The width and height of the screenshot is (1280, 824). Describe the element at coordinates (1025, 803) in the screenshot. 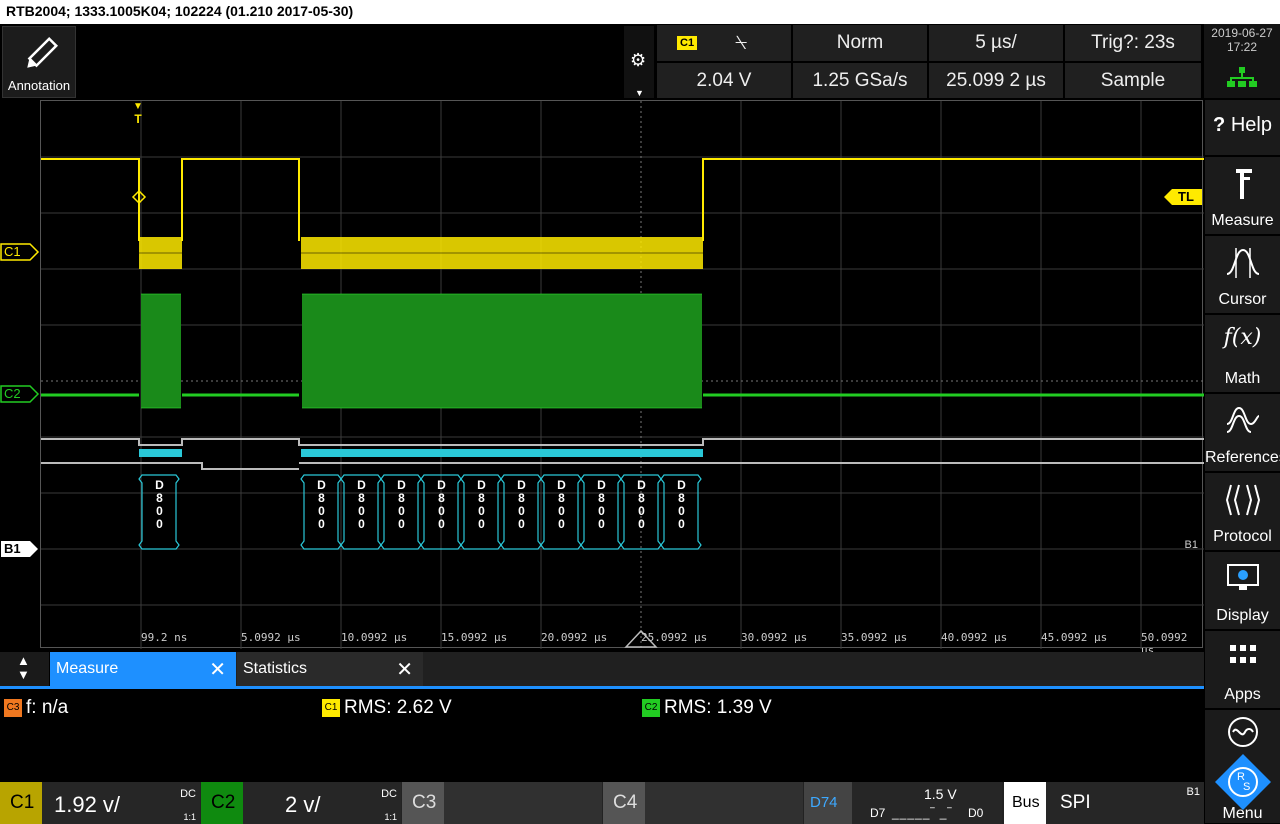

I see `bus-tab: Bus` at that location.